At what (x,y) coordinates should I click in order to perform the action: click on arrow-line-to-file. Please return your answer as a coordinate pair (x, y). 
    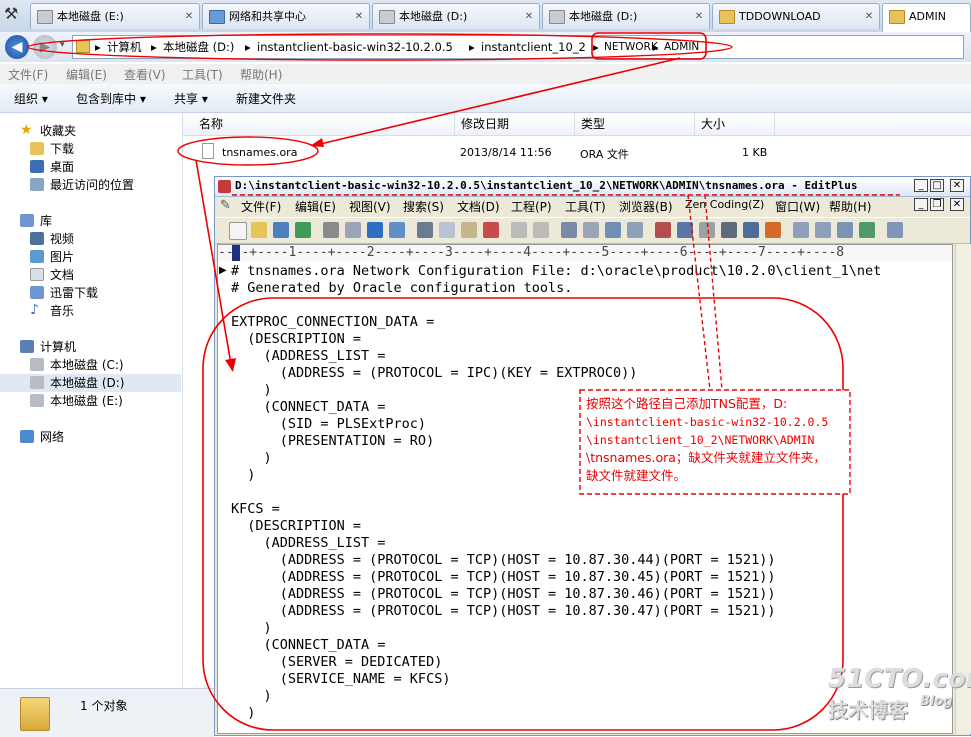
    Looking at the image, I should click on (496, 102).